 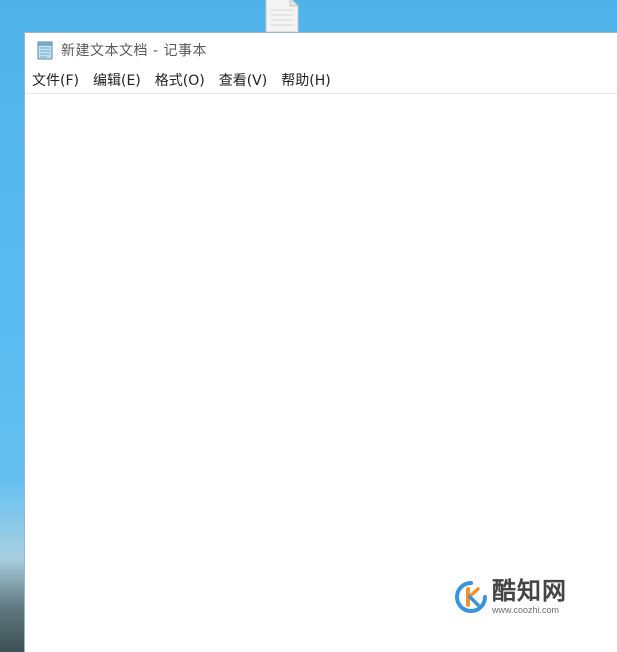 What do you see at coordinates (282, 16) in the screenshot?
I see `text-file-icon` at bounding box center [282, 16].